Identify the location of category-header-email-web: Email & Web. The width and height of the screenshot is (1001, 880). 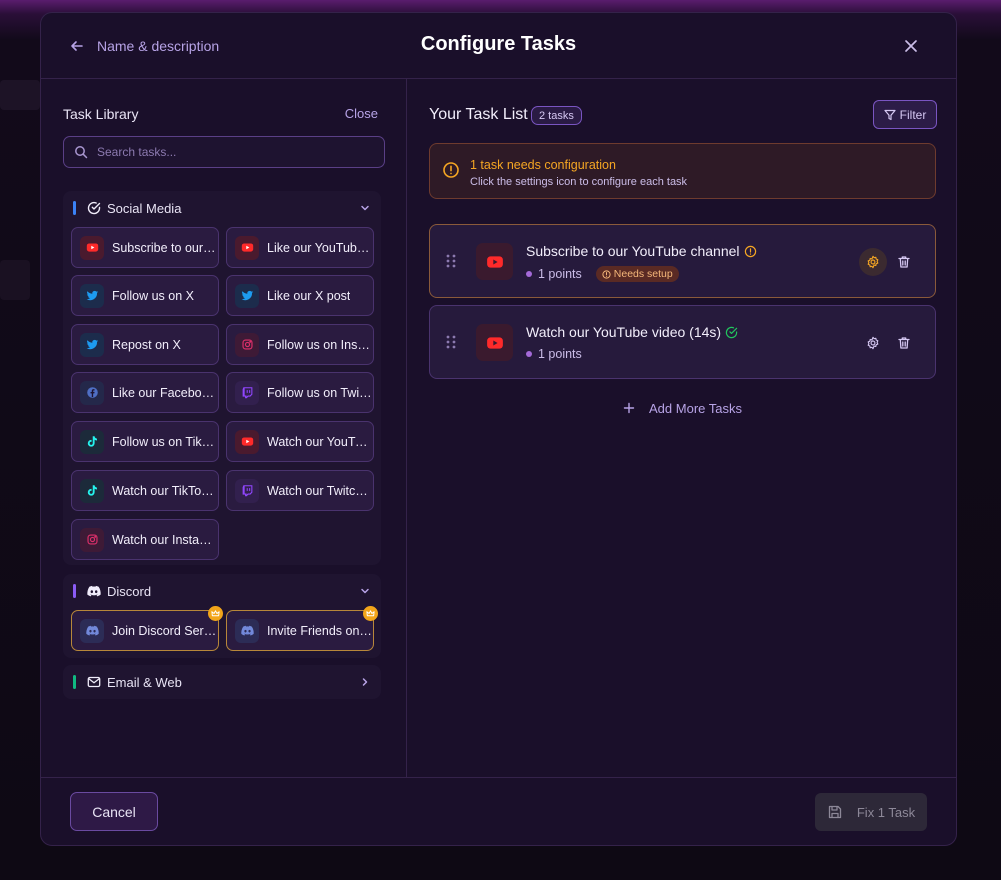
(222, 682).